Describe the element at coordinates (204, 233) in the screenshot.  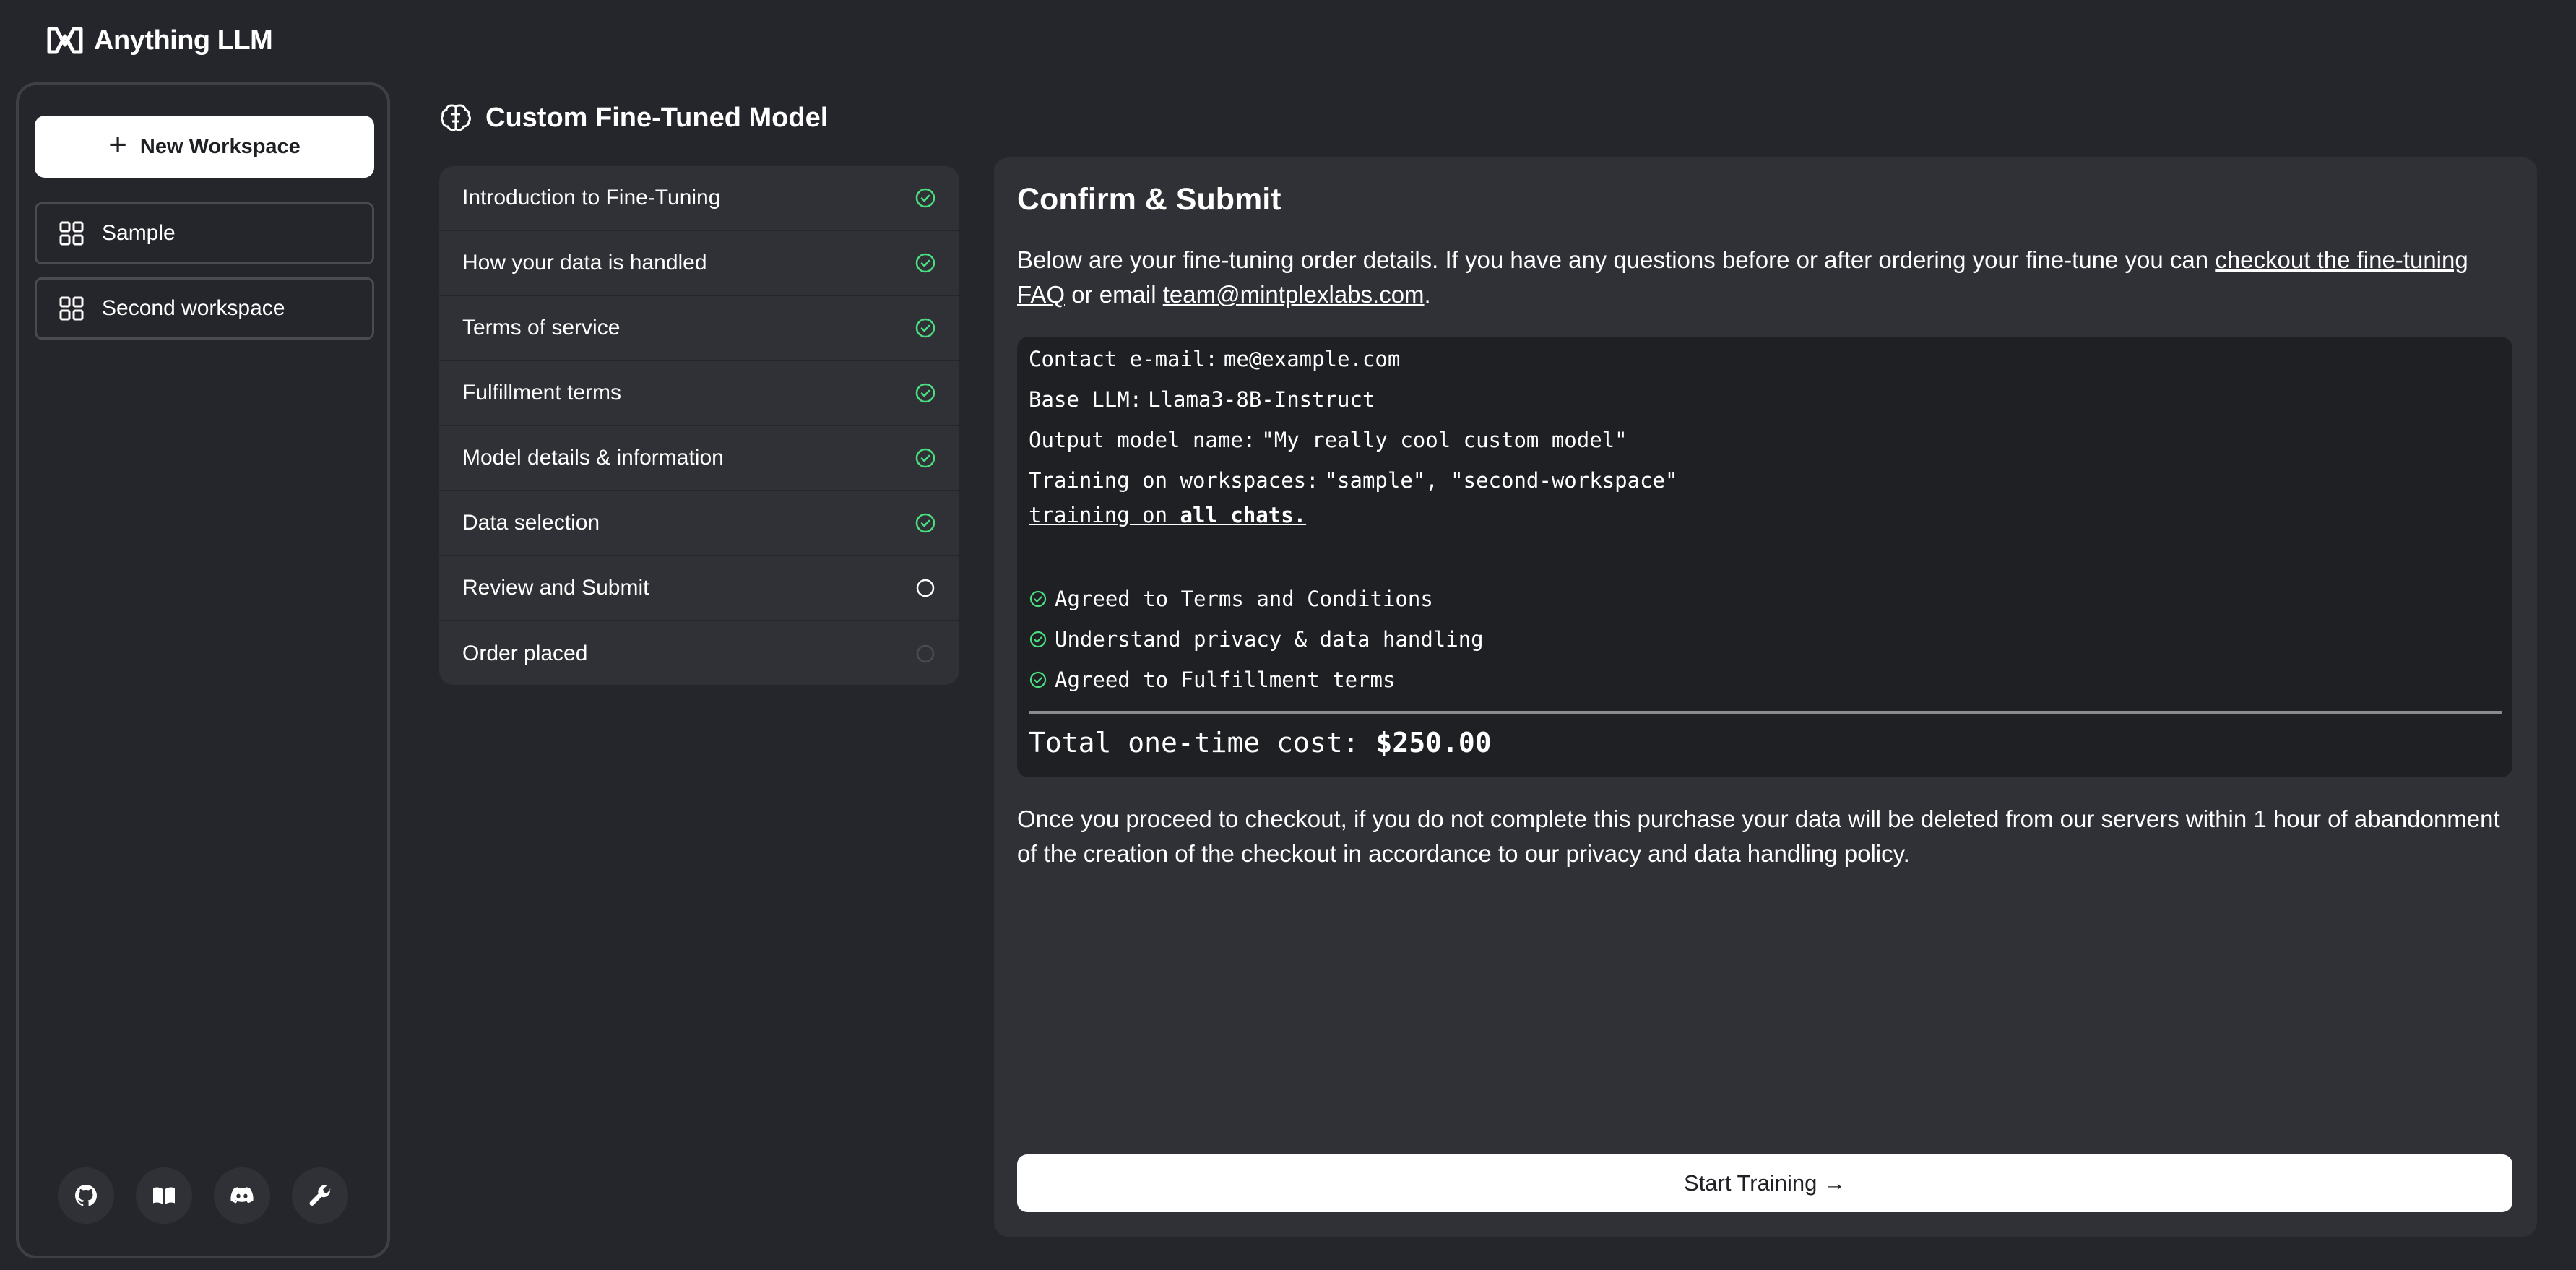
I see `workspace-item-sample: Sample` at that location.